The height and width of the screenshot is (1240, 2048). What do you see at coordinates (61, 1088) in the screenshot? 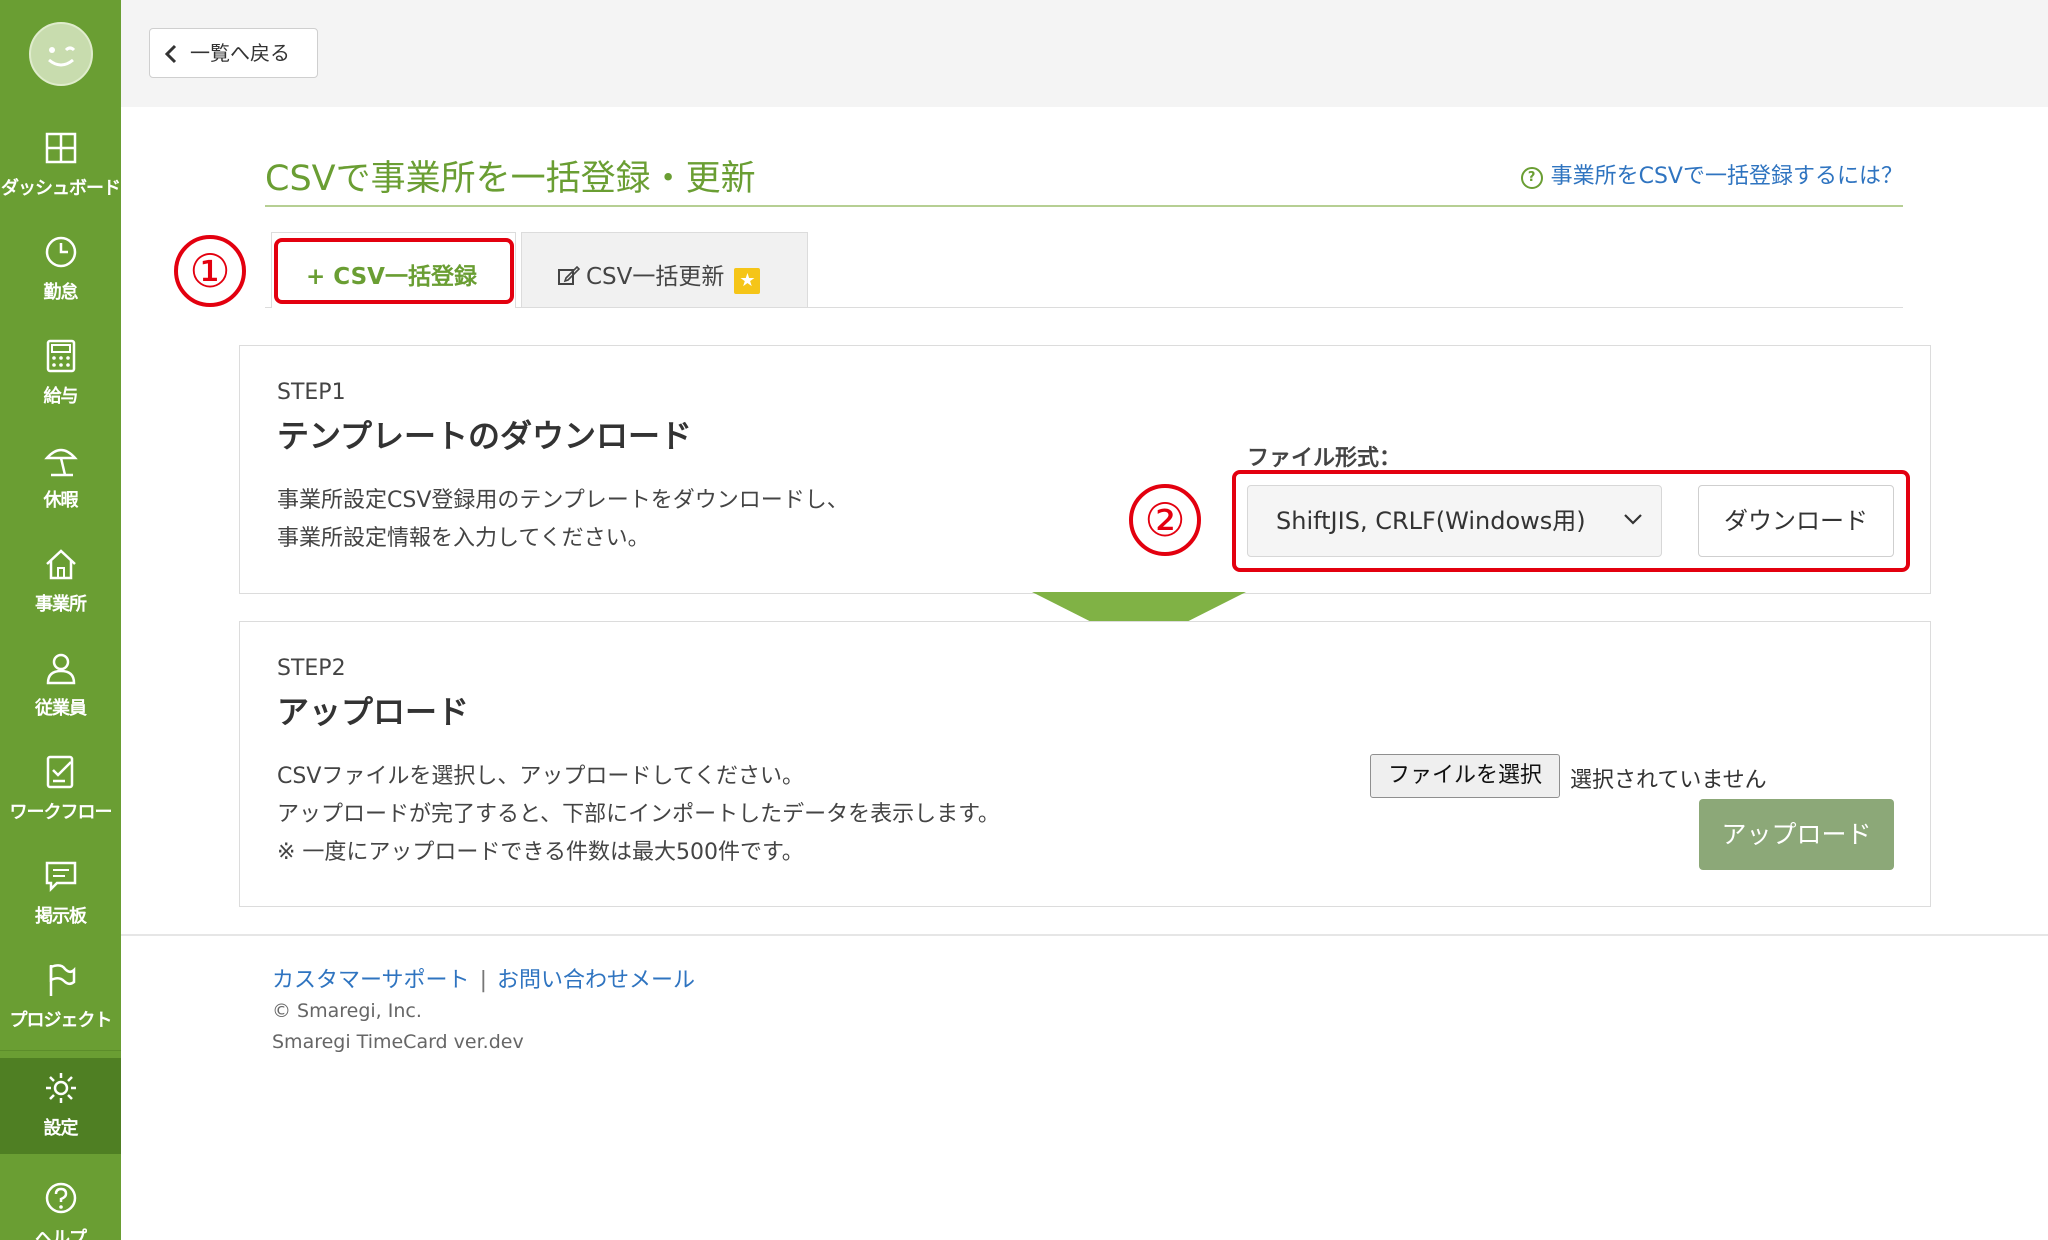
I see `gear-icon` at bounding box center [61, 1088].